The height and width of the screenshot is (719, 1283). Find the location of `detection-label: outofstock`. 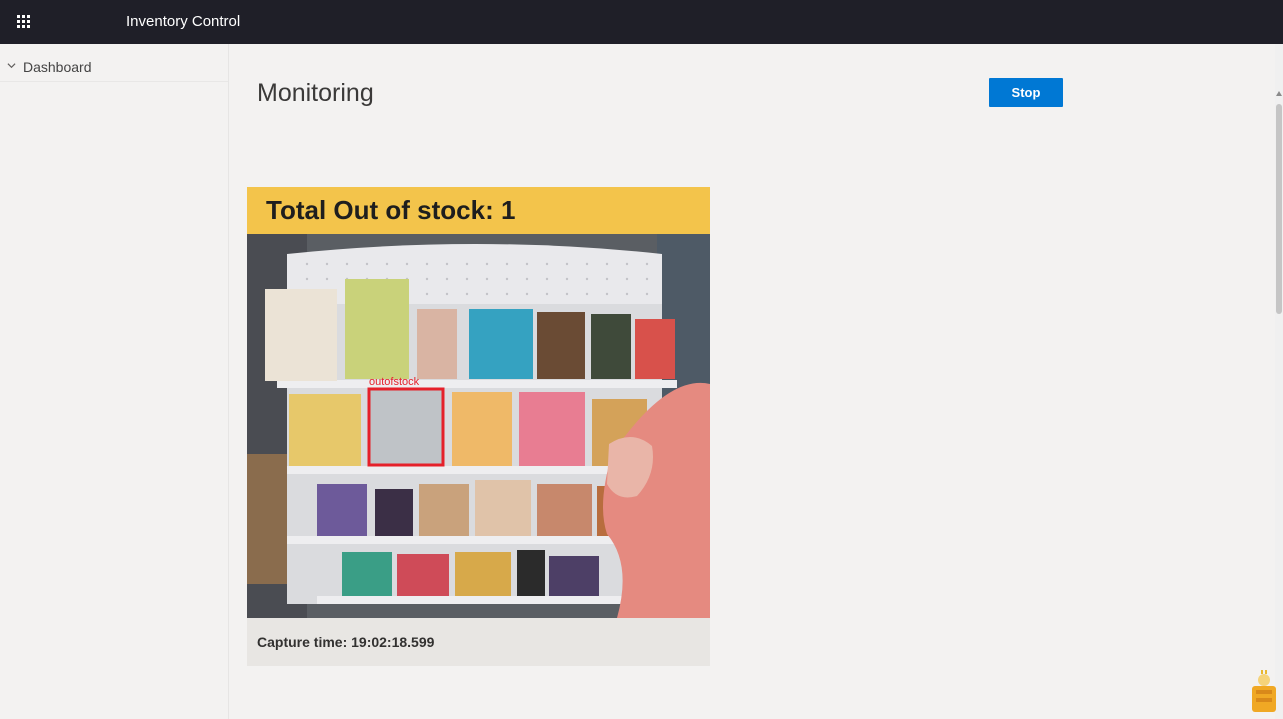

detection-label: outofstock is located at coordinates (394, 382).